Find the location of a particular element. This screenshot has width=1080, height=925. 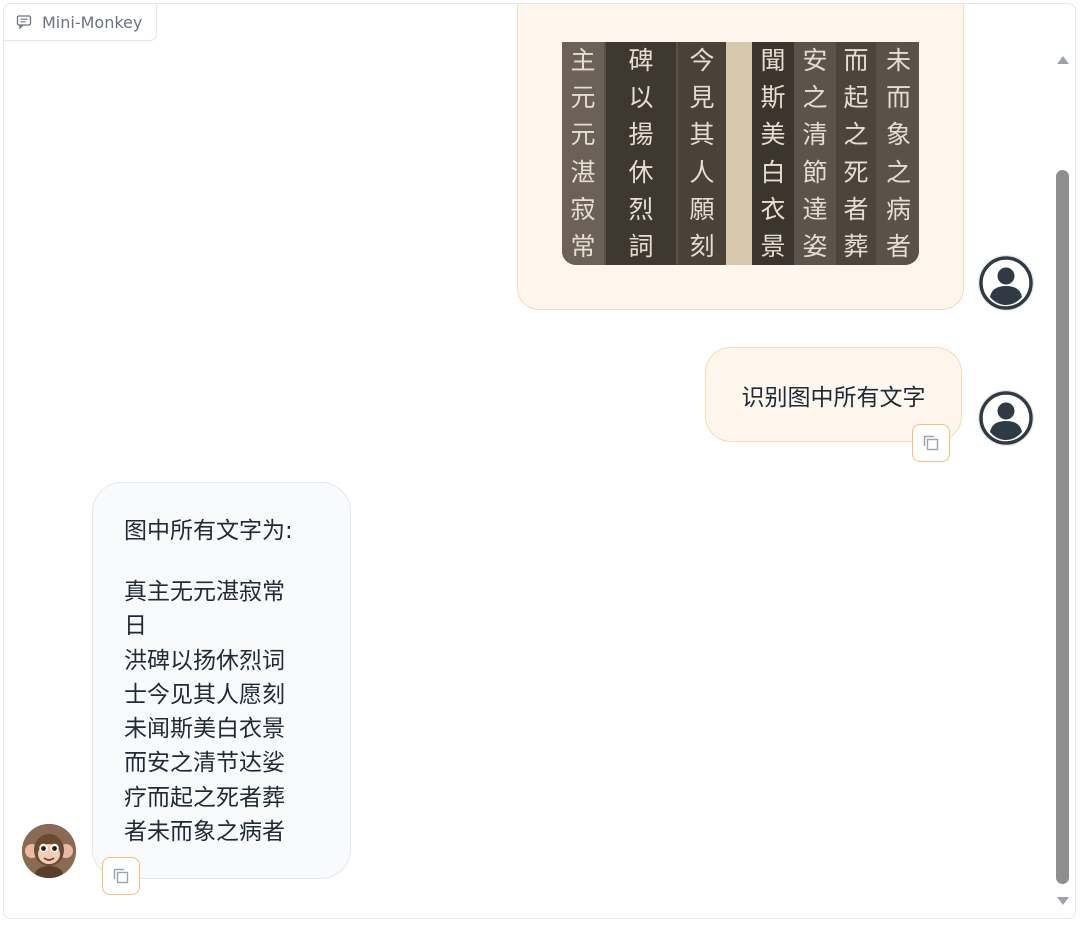

scroll-thumb is located at coordinates (1062, 527).